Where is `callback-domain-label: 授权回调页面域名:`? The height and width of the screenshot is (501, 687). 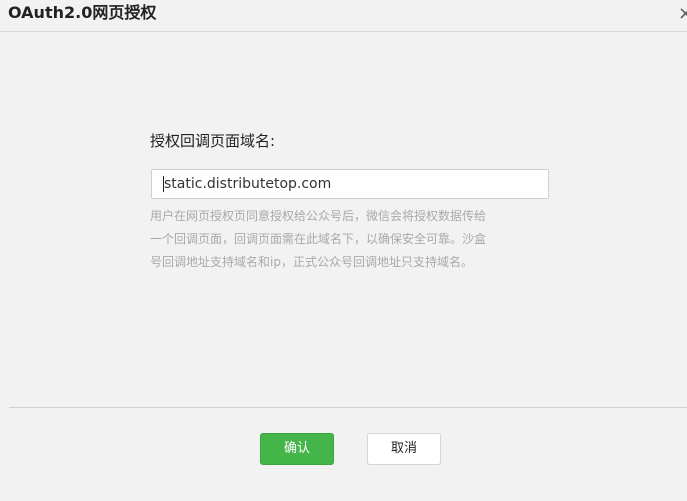 callback-domain-label: 授权回调页面域名: is located at coordinates (213, 141).